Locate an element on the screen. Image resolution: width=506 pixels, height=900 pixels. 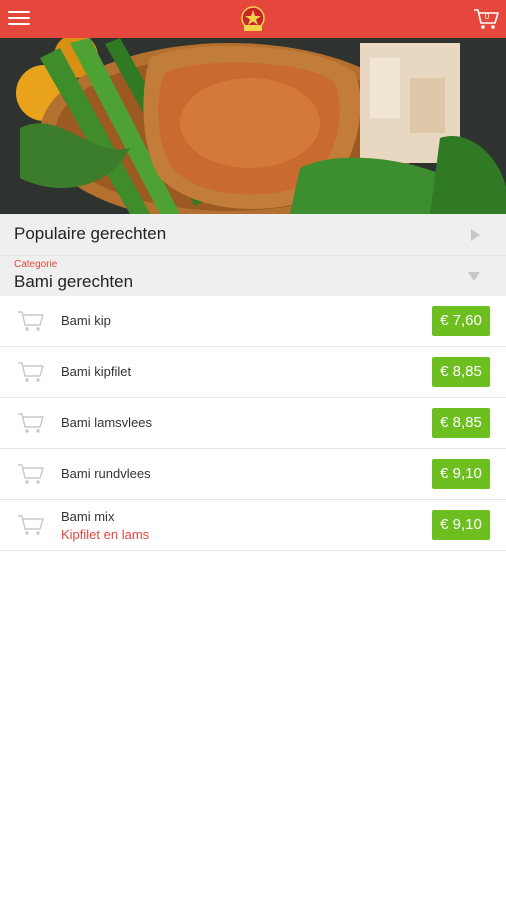
menu-button is located at coordinates (19, 19).